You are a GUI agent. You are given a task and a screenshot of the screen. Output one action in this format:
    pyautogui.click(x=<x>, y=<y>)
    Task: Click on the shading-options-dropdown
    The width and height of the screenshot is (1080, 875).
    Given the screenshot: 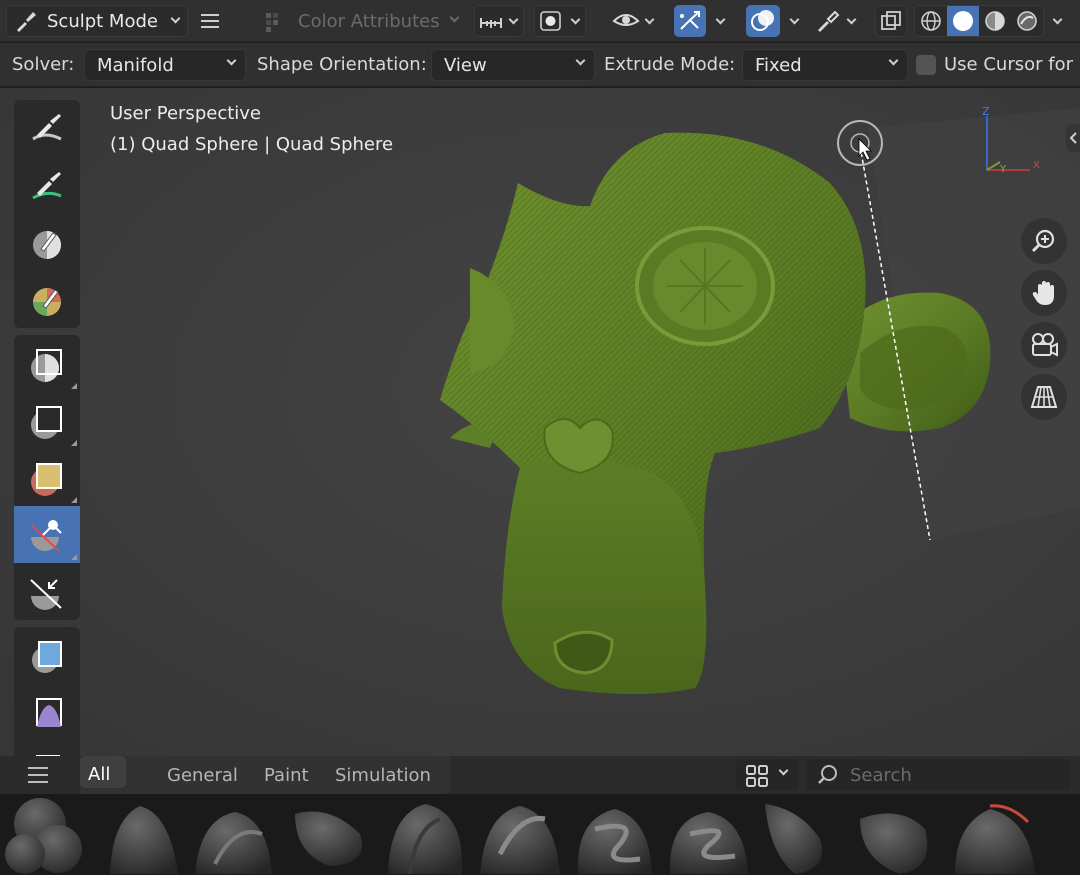 What is the action you would take?
    pyautogui.click(x=1059, y=21)
    